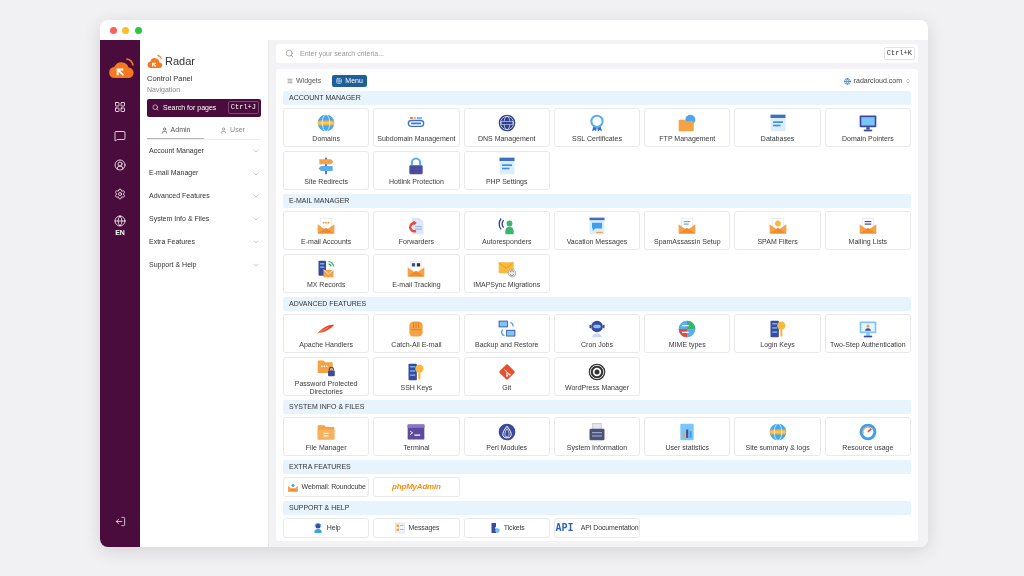 Image resolution: width=1024 pixels, height=576 pixels. What do you see at coordinates (120, 521) in the screenshot?
I see `logout-icon` at bounding box center [120, 521].